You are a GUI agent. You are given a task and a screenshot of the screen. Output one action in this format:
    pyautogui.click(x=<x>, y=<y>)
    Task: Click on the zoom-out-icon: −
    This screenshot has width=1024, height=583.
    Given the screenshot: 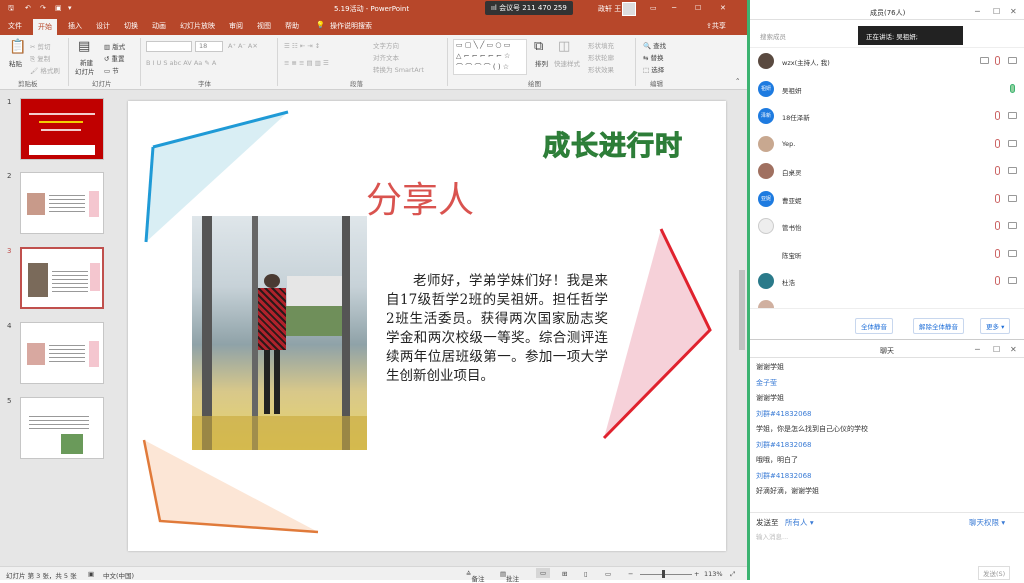 What is the action you would take?
    pyautogui.click(x=630, y=574)
    